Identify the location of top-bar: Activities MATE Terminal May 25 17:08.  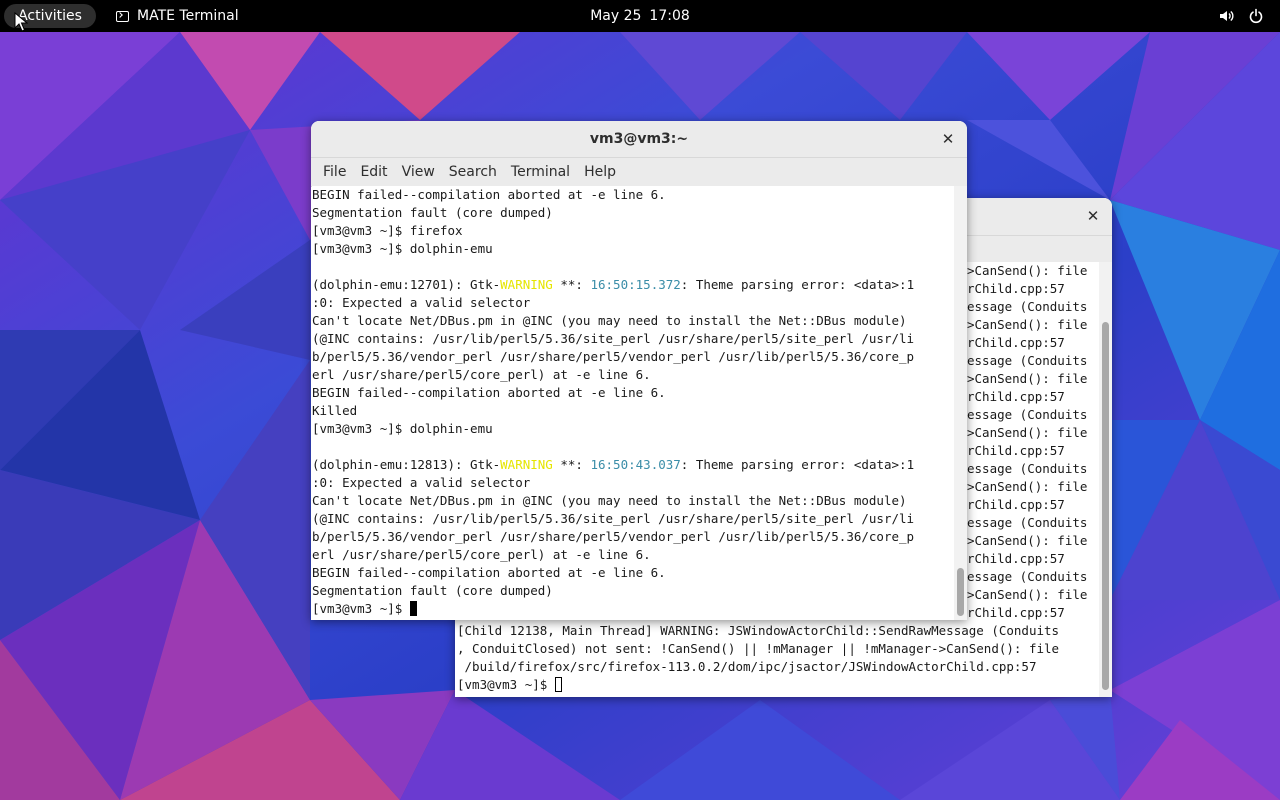
(640, 16).